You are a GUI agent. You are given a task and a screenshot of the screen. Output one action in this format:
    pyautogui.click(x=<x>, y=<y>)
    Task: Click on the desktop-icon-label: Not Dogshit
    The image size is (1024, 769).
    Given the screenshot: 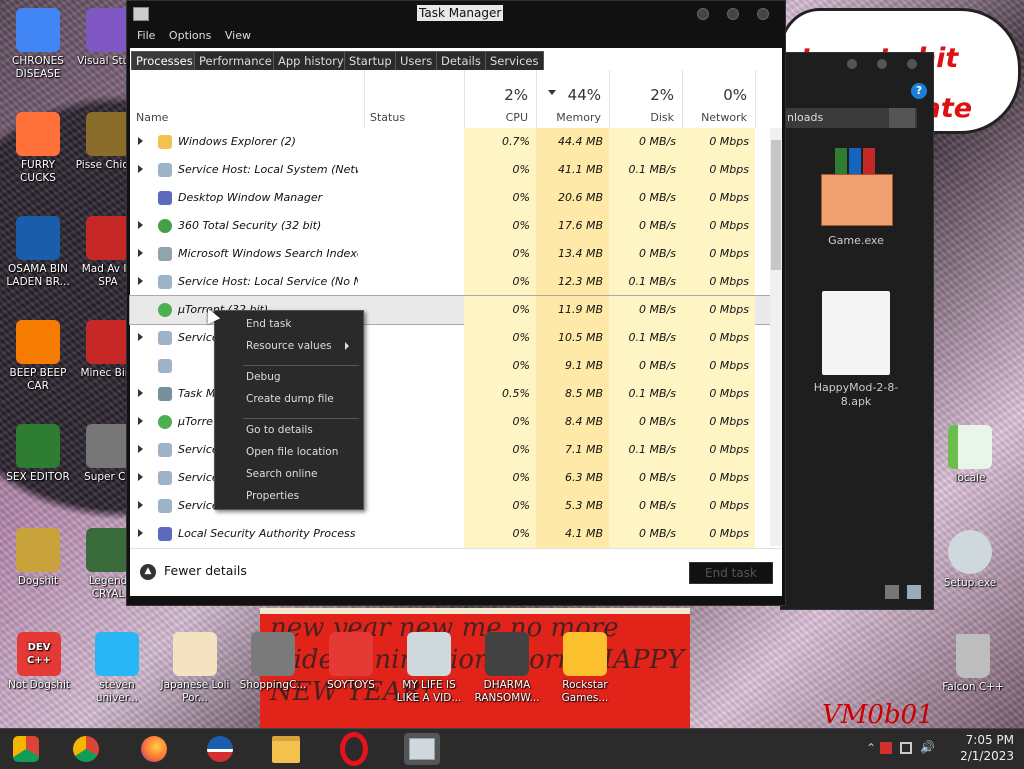 What is the action you would take?
    pyautogui.click(x=39, y=685)
    